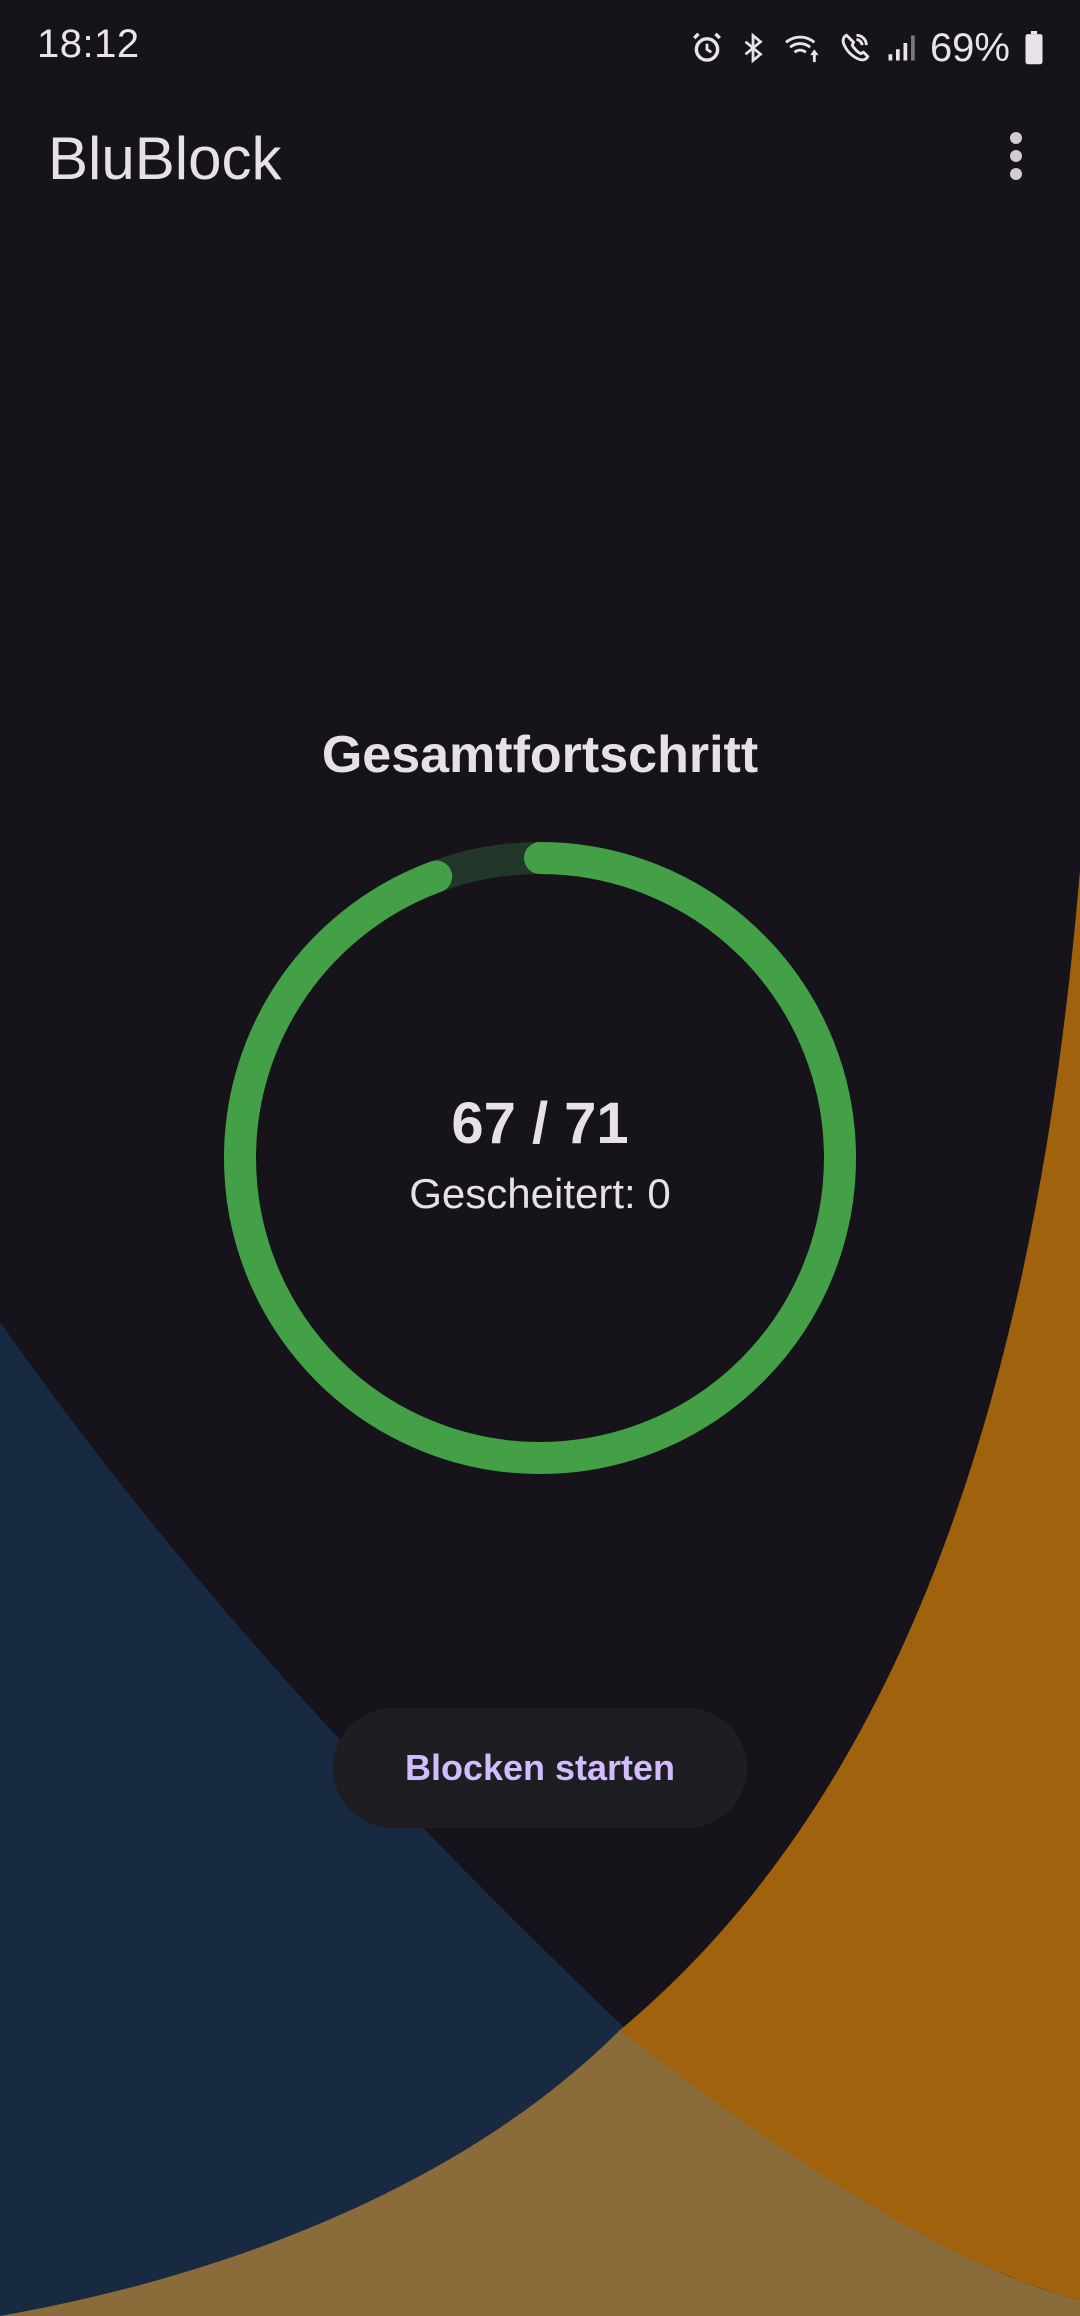 The width and height of the screenshot is (1080, 2316). I want to click on alarm-icon, so click(707, 48).